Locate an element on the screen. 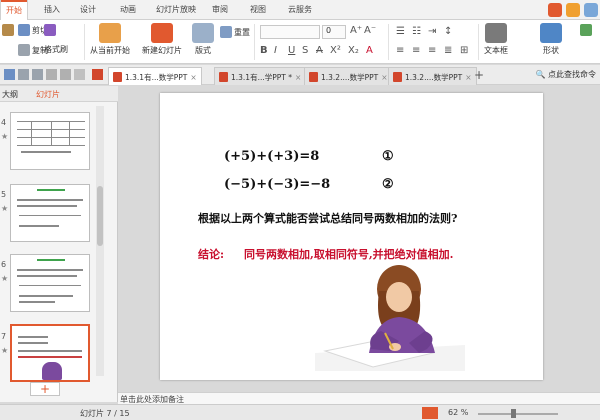  justify-icon: ≣ is located at coordinates (448, 50).